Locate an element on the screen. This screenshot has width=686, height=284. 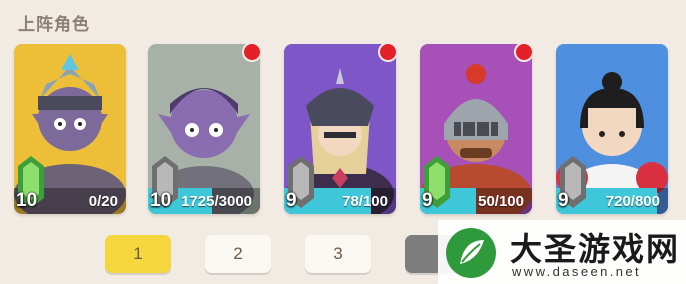
watermark-logo-icon is located at coordinates (471, 253).